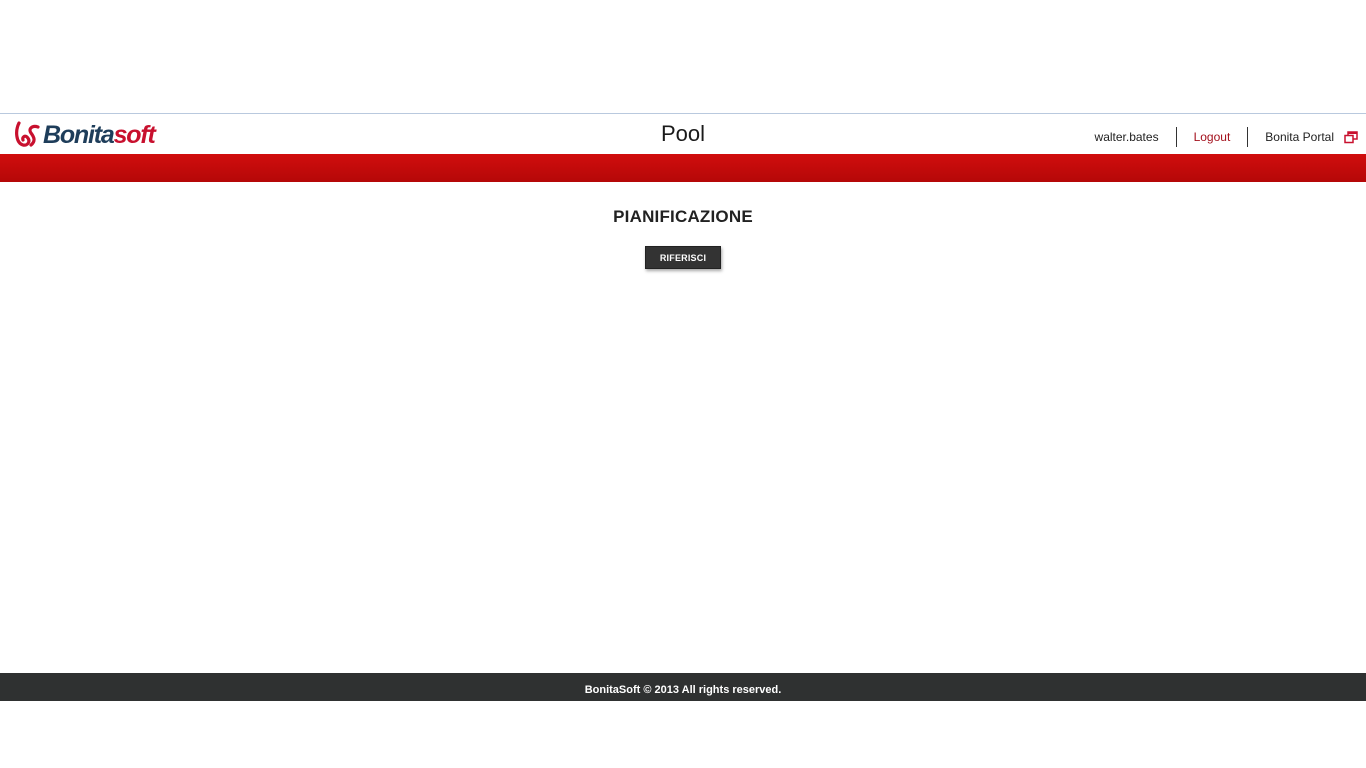 The height and width of the screenshot is (768, 1366). What do you see at coordinates (1351, 136) in the screenshot?
I see `external-window-icon` at bounding box center [1351, 136].